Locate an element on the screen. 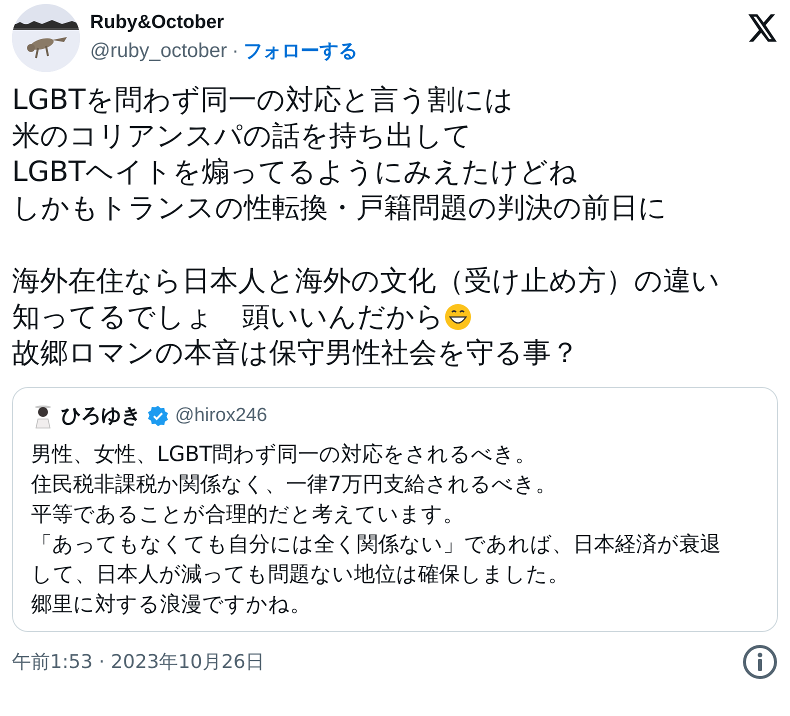 The image size is (790, 716). quoted-tweet-text: 「あってもなくても自分には全く関係ない」であれば、日本経済が衰退 is located at coordinates (376, 544).